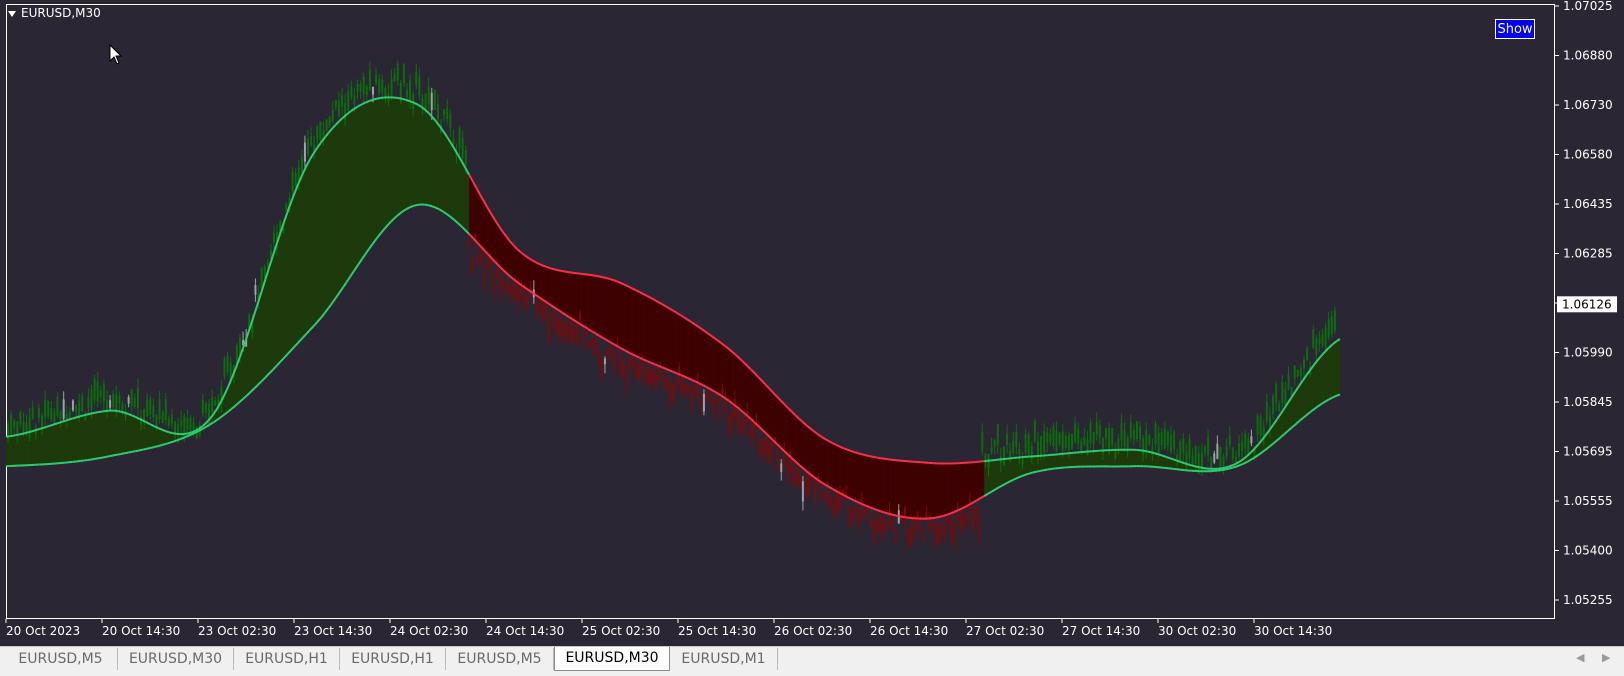  I want to click on time-tick-label: 24 Oct 14:30, so click(525, 631).